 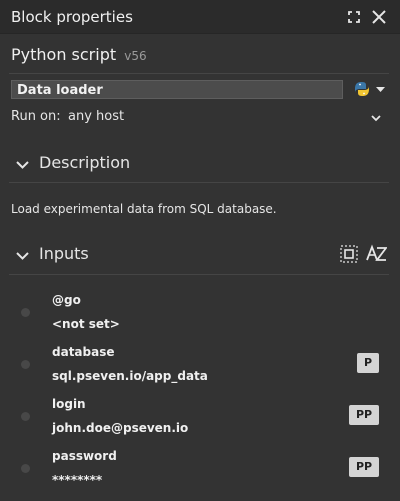 I want to click on input-row-login: login john.doe@pseven.io PP, so click(x=200, y=423).